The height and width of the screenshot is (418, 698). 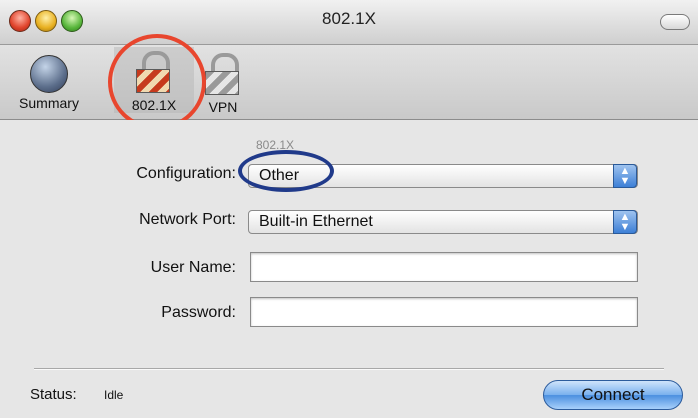 I want to click on user-name-field, so click(x=444, y=267).